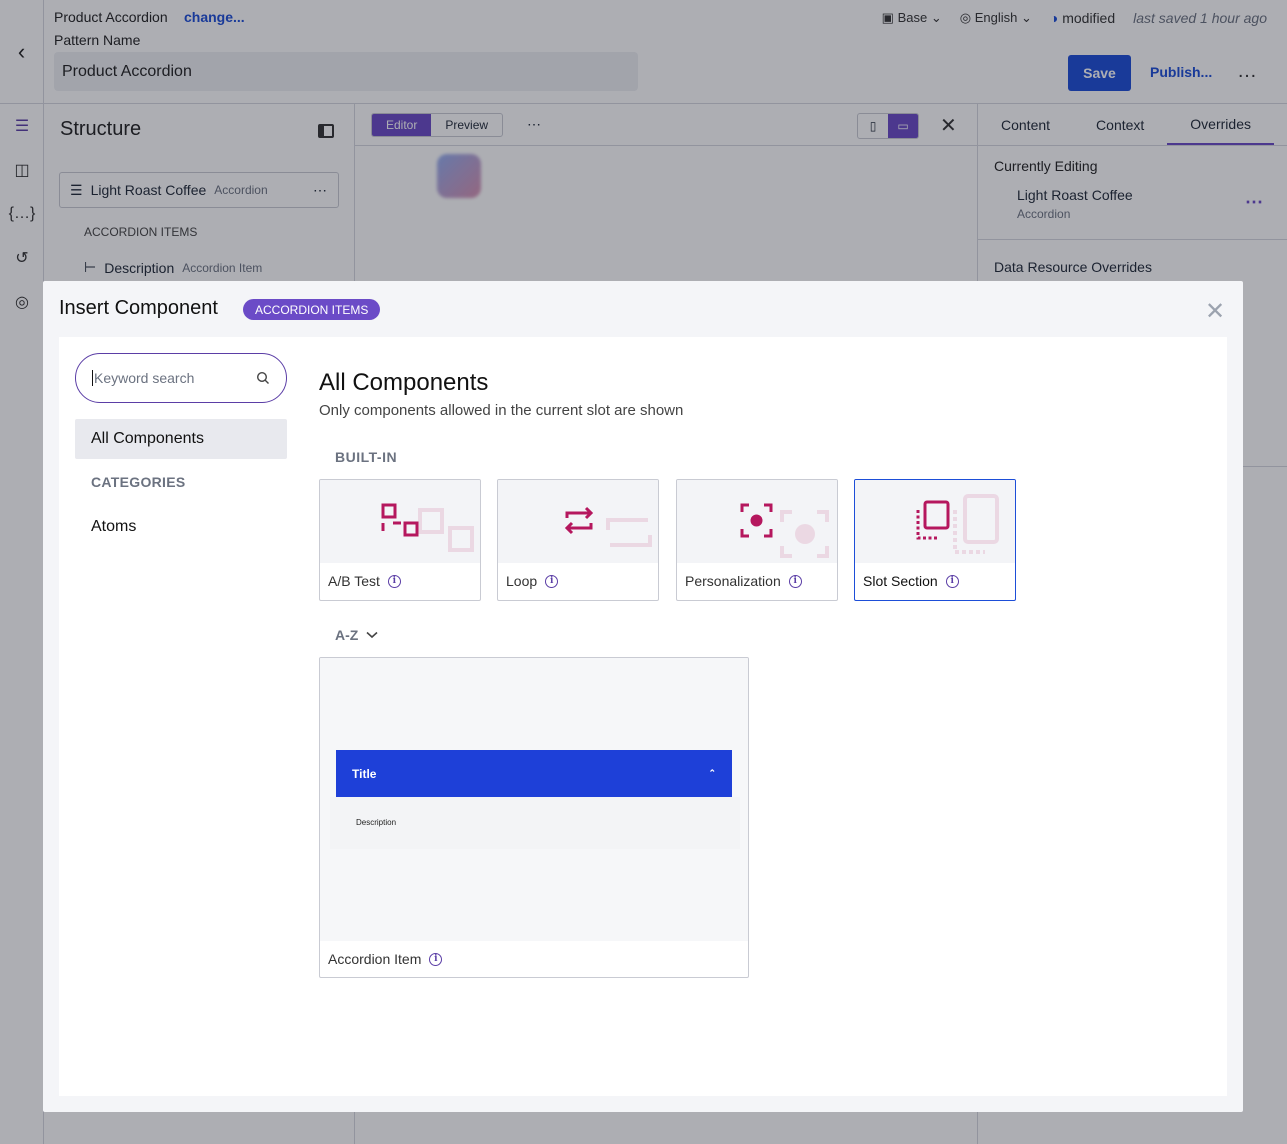 The image size is (1287, 1144). I want to click on categories-heading: CATEGORIES, so click(138, 482).